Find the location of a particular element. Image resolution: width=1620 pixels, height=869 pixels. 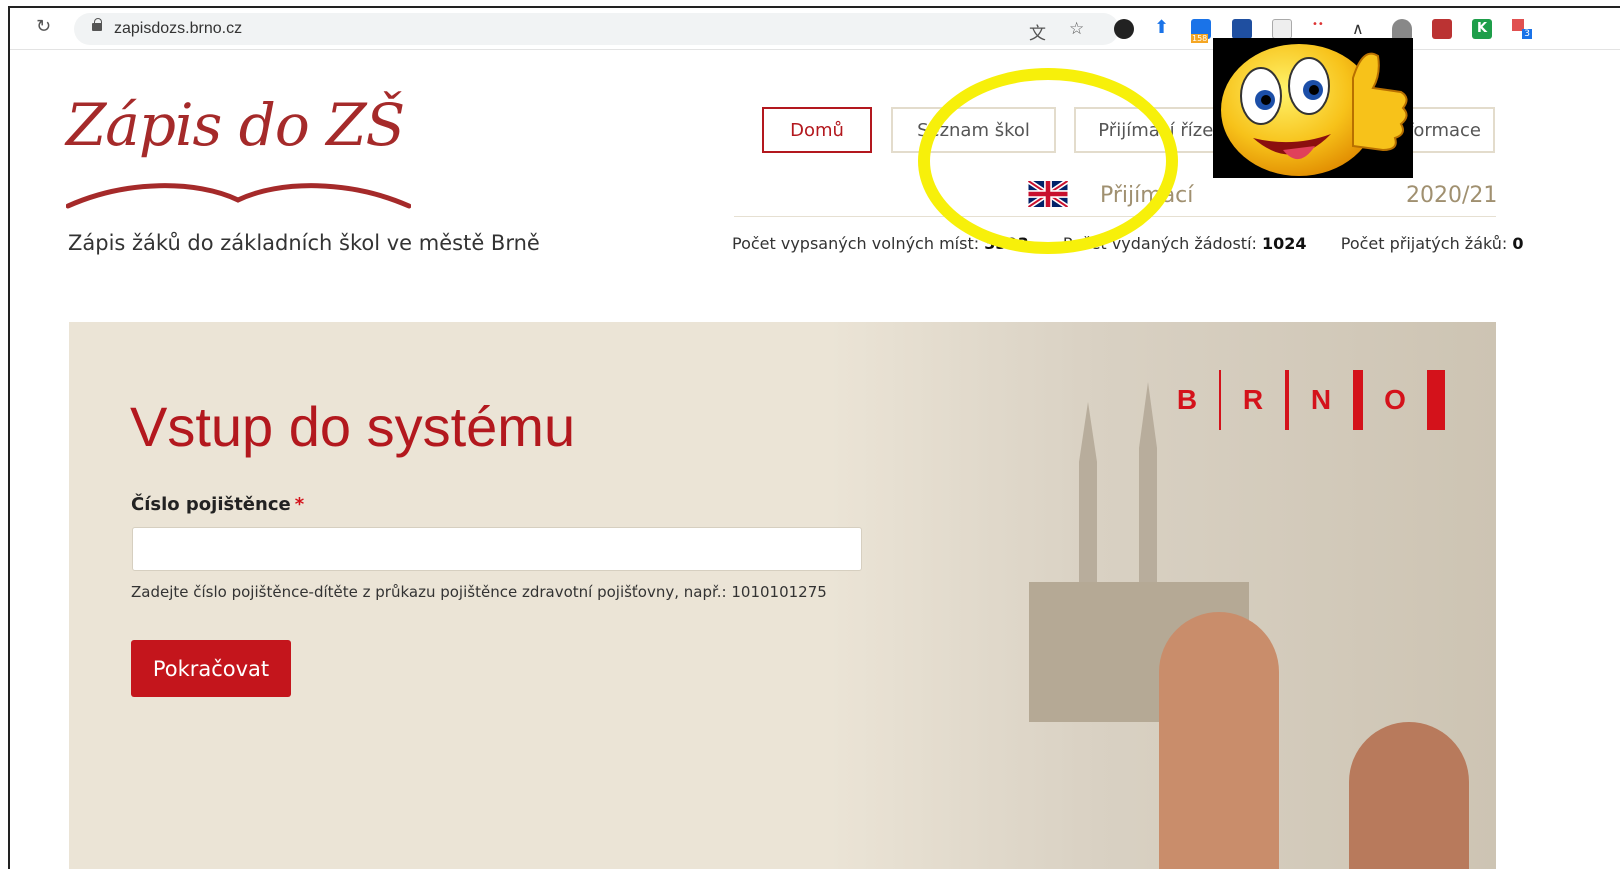

required-mark: * is located at coordinates (299, 504).